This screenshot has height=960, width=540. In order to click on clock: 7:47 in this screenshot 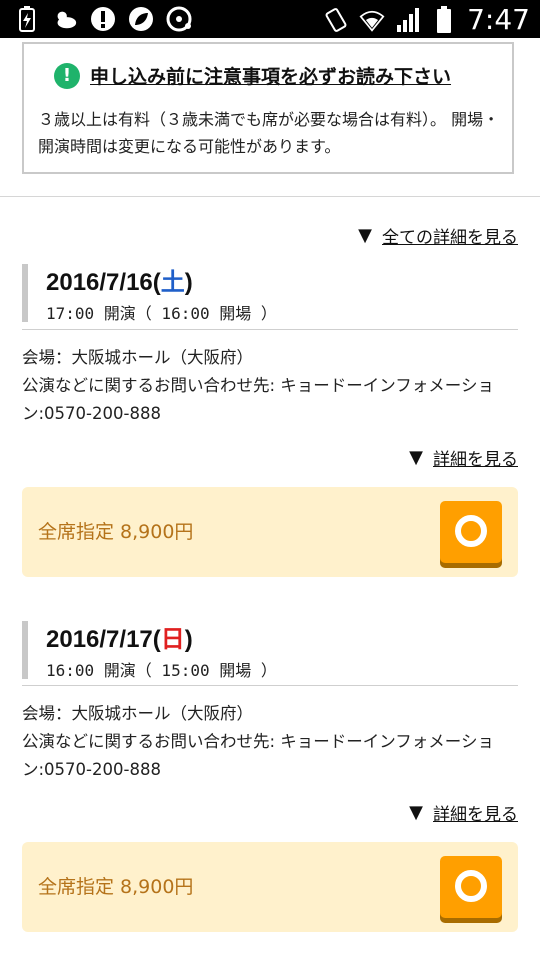, I will do `click(498, 19)`.